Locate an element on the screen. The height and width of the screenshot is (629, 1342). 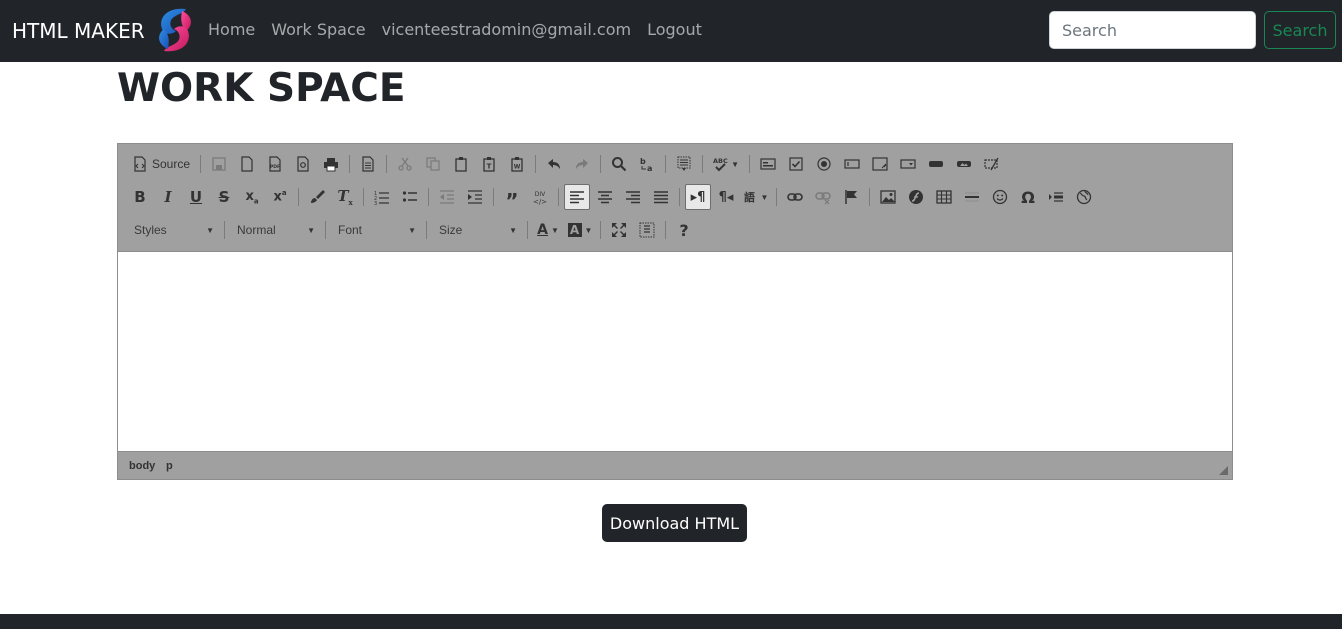
svg-text: 語 is located at coordinates (749, 197).